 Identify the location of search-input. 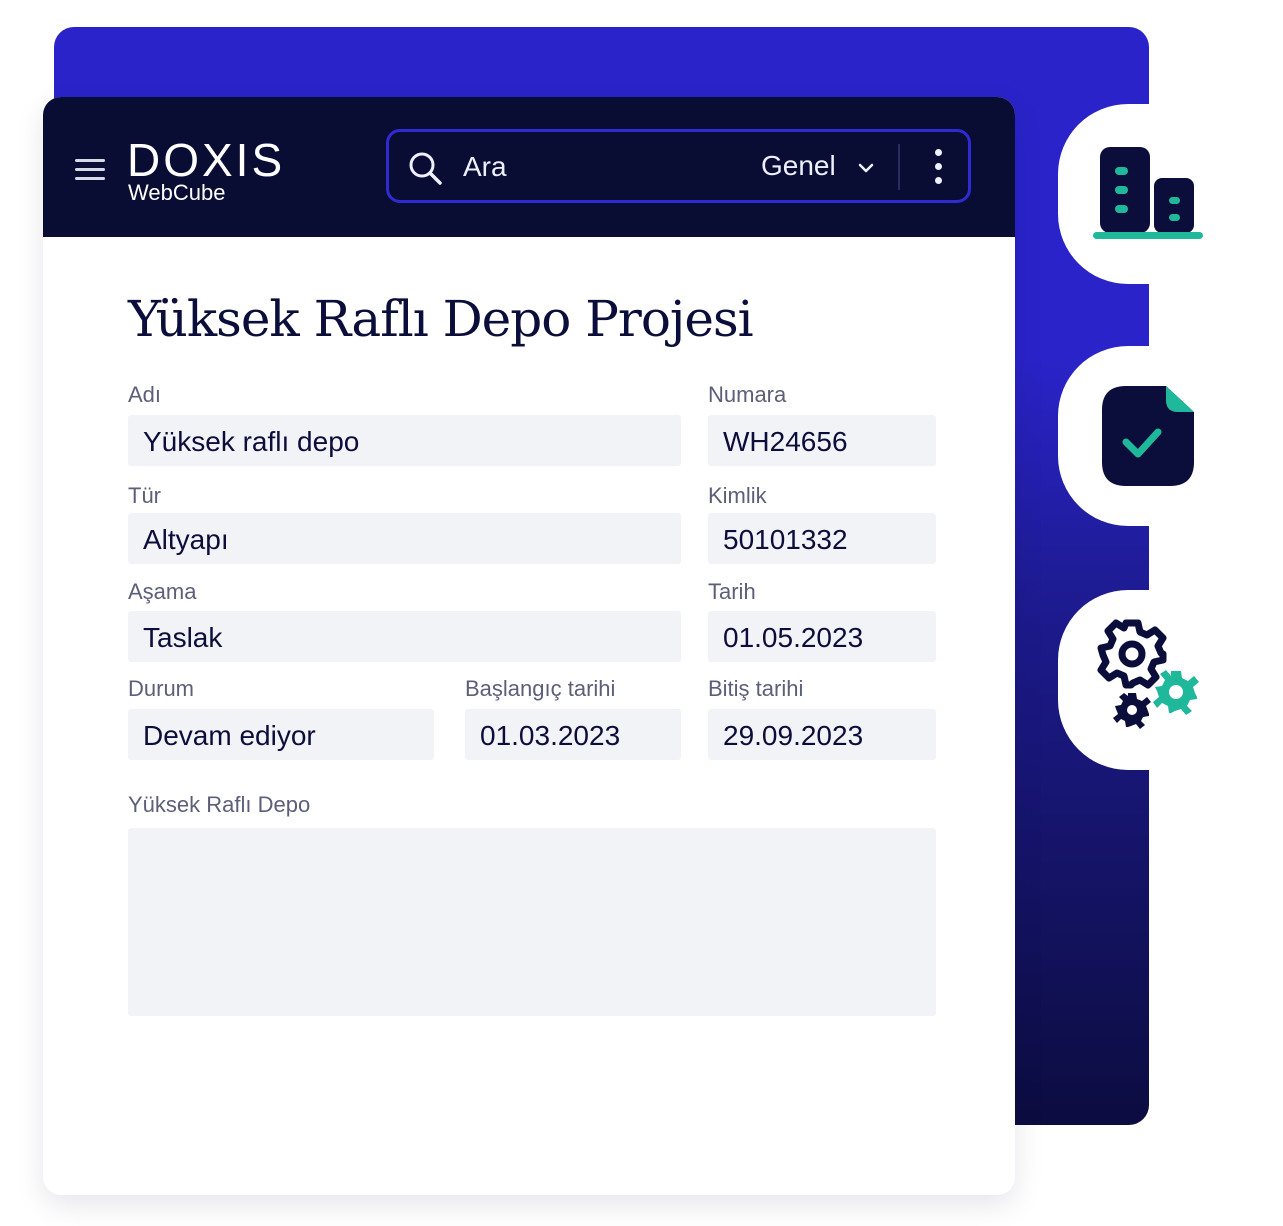
(598, 167).